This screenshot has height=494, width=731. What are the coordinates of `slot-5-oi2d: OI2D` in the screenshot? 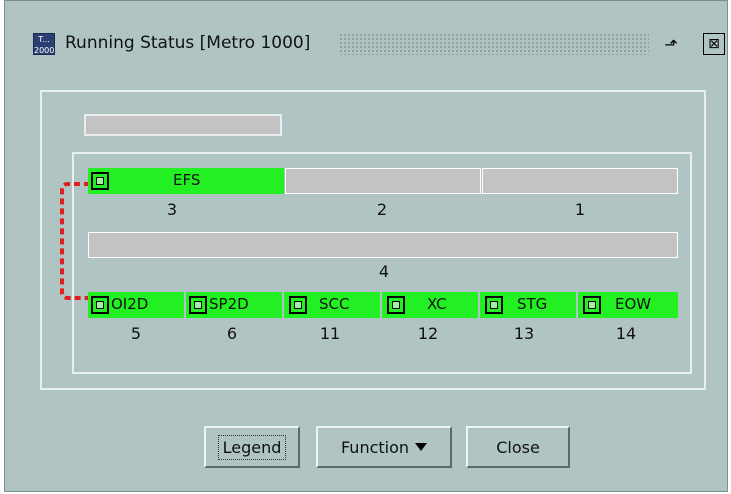 It's located at (136, 305).